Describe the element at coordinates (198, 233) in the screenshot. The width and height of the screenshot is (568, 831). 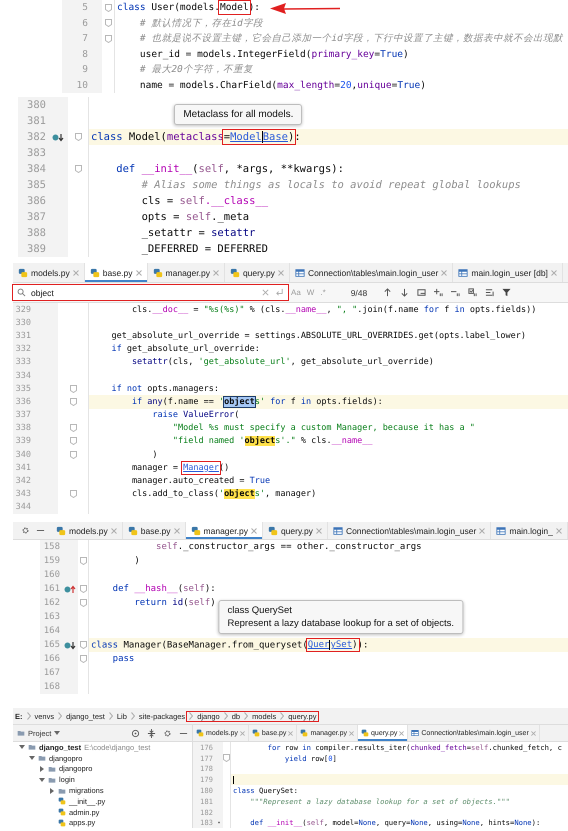
I see `code-line: _setattr = setattr` at that location.